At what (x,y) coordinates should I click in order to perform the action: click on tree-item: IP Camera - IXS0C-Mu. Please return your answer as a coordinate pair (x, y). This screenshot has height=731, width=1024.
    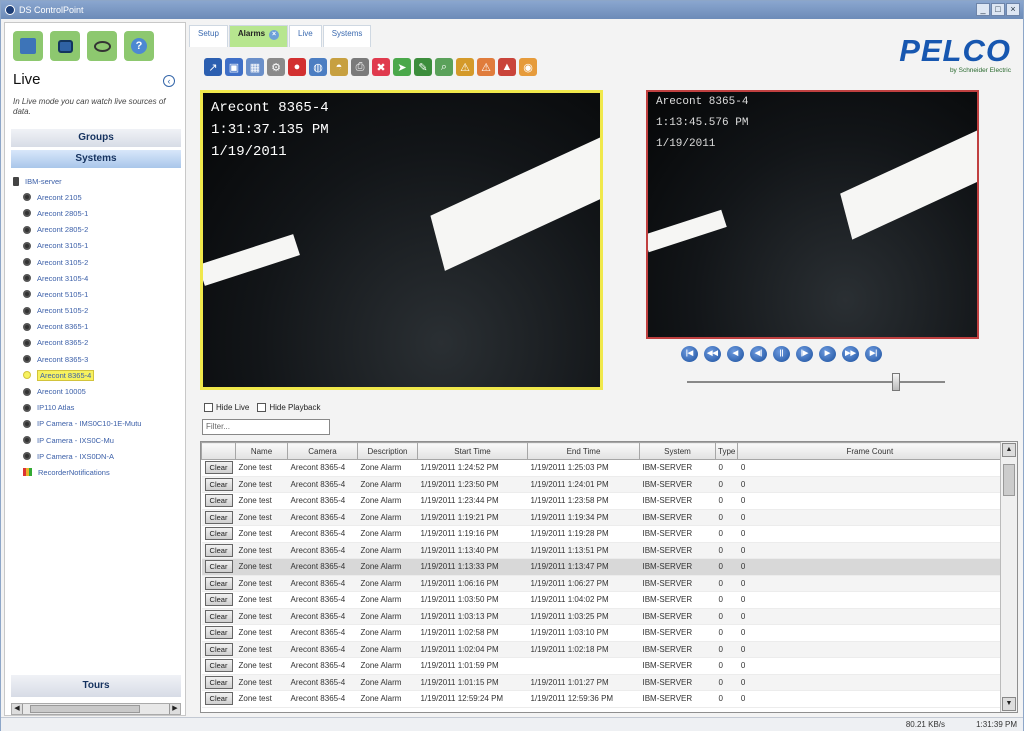
    Looking at the image, I should click on (98, 440).